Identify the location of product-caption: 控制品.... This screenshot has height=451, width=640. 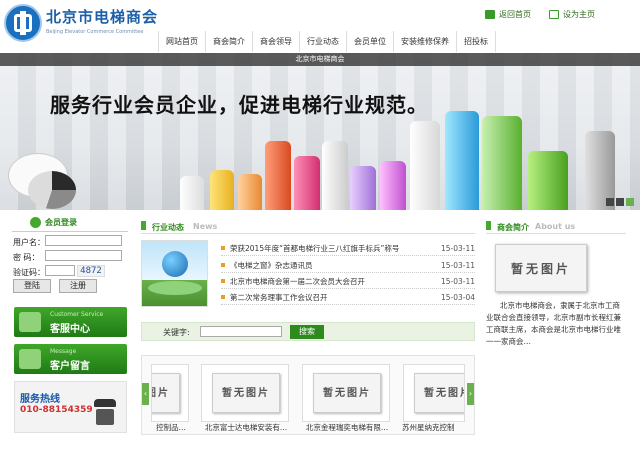
(171, 427).